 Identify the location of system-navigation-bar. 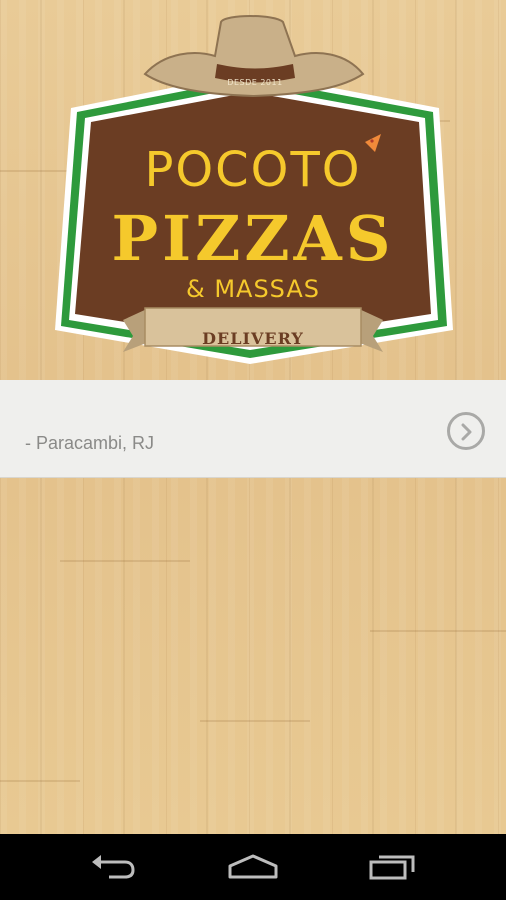
(253, 867).